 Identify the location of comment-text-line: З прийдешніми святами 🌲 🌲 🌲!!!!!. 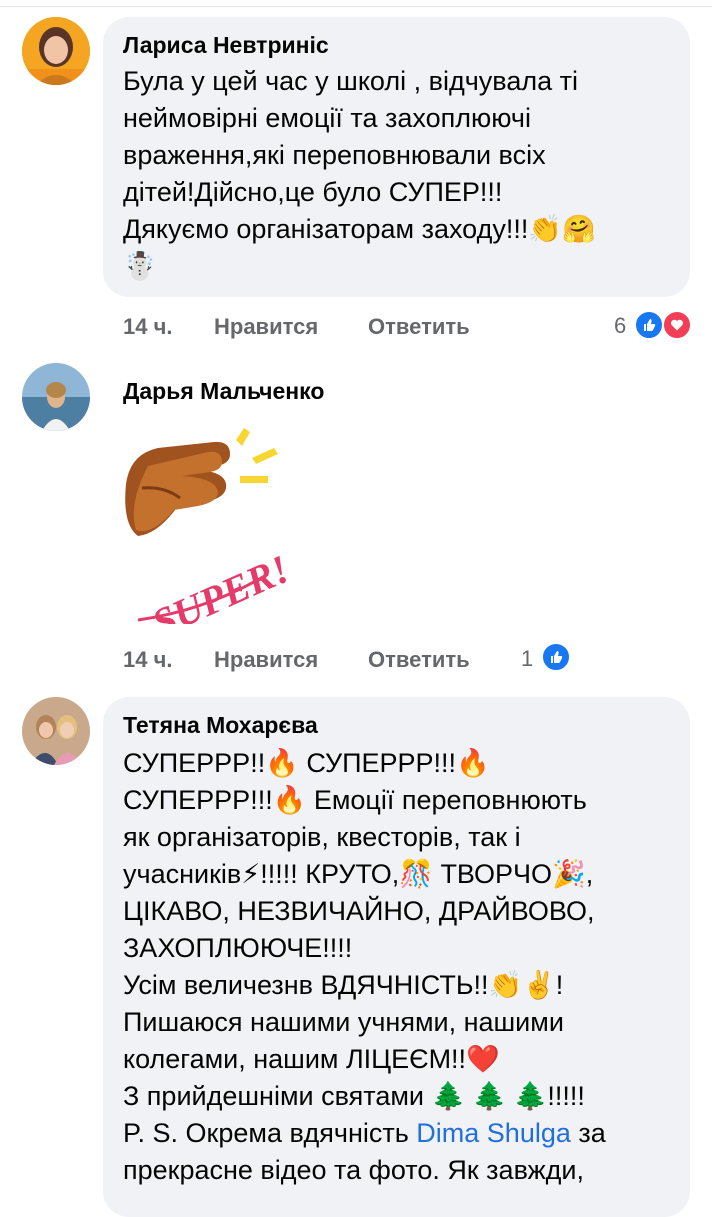
(354, 1096).